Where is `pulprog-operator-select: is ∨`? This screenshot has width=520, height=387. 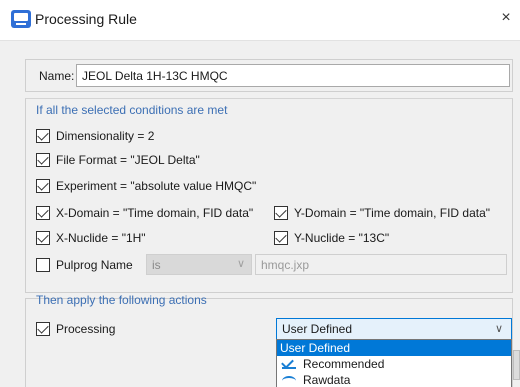
pulprog-operator-select: is ∨ is located at coordinates (199, 264).